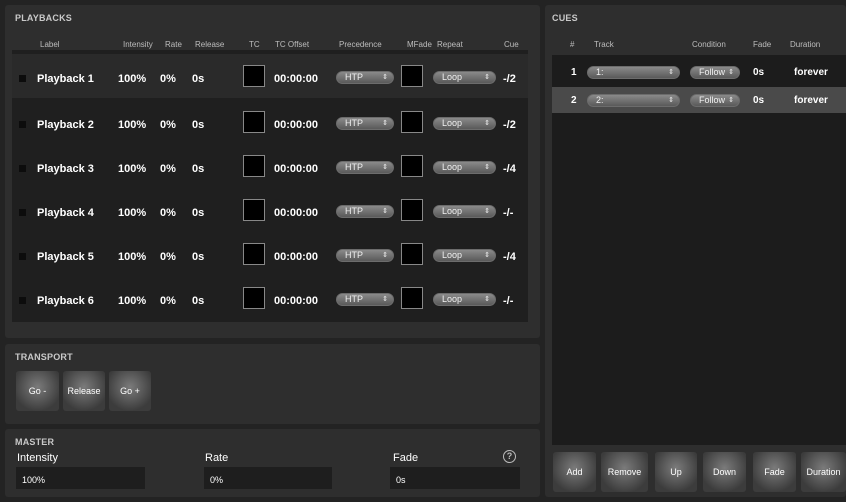  I want to click on playback-label: Playback 3, so click(65, 169).